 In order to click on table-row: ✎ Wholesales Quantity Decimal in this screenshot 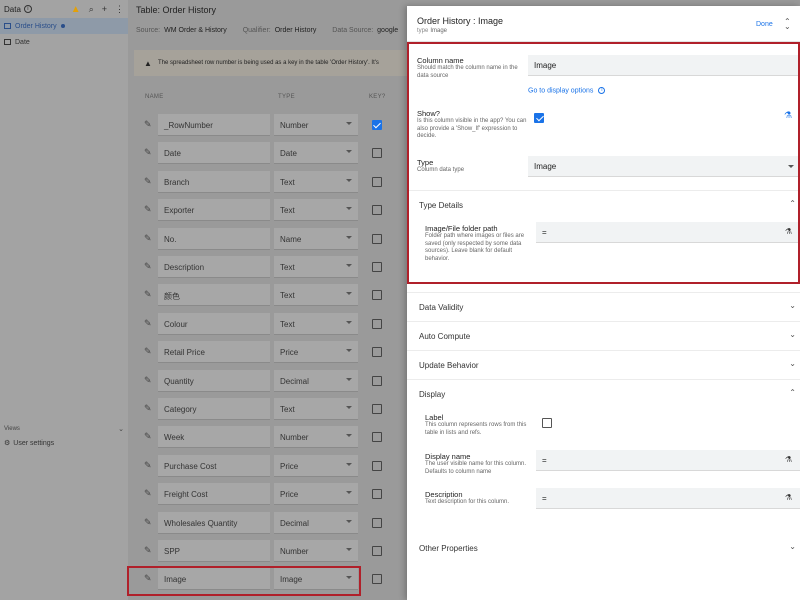, I will do `click(263, 522)`.